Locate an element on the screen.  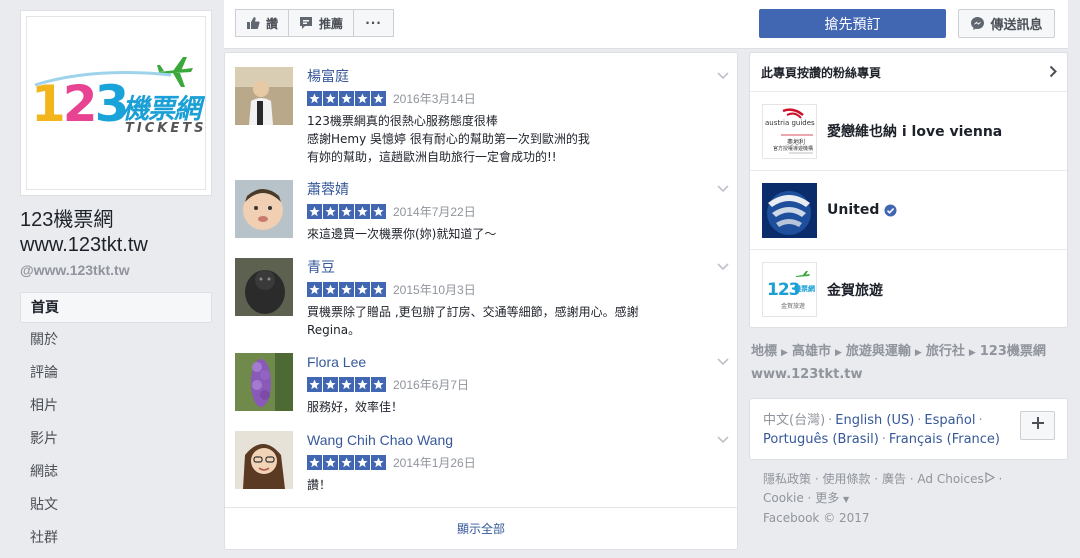
liked-page-thumbnail is located at coordinates (789, 210).